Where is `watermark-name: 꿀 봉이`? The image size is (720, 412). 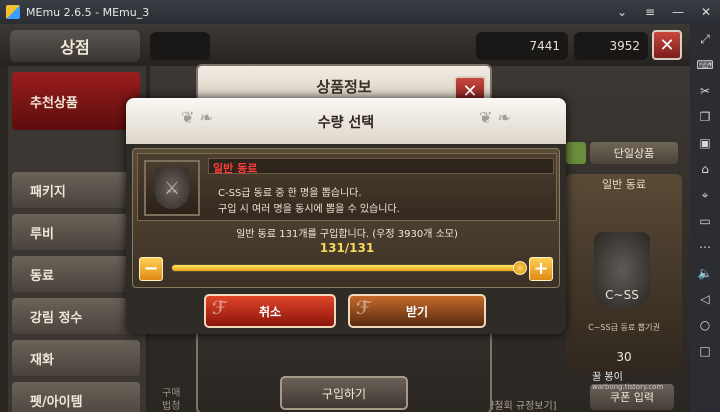
watermark-name: 꿀 봉이 is located at coordinates (607, 377).